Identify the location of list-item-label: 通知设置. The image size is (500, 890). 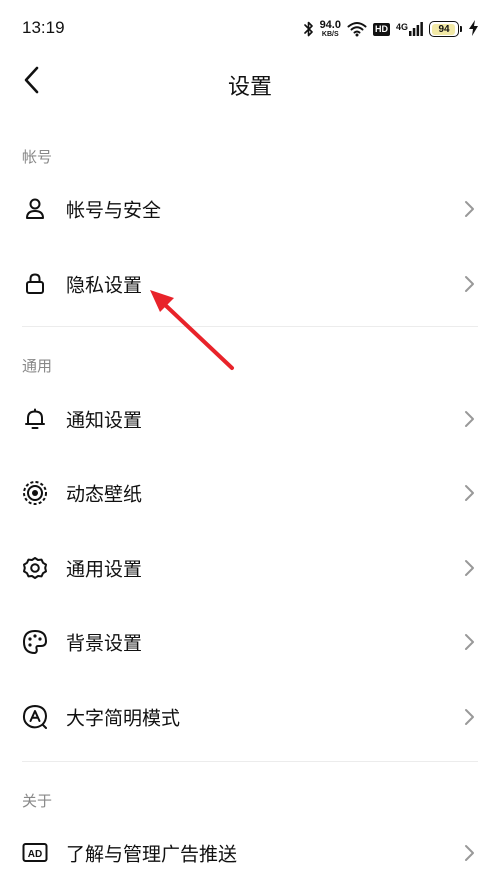
(104, 420).